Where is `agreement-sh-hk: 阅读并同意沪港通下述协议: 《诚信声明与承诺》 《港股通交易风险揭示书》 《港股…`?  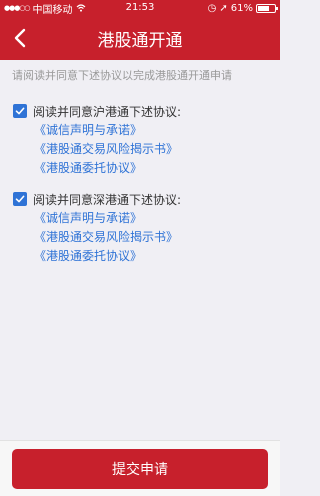
agreement-sh-hk: 阅读并同意沪港通下述协议: 《诚信声明与承诺》 《港股通交易风险揭示书》 《港股… is located at coordinates (143, 141).